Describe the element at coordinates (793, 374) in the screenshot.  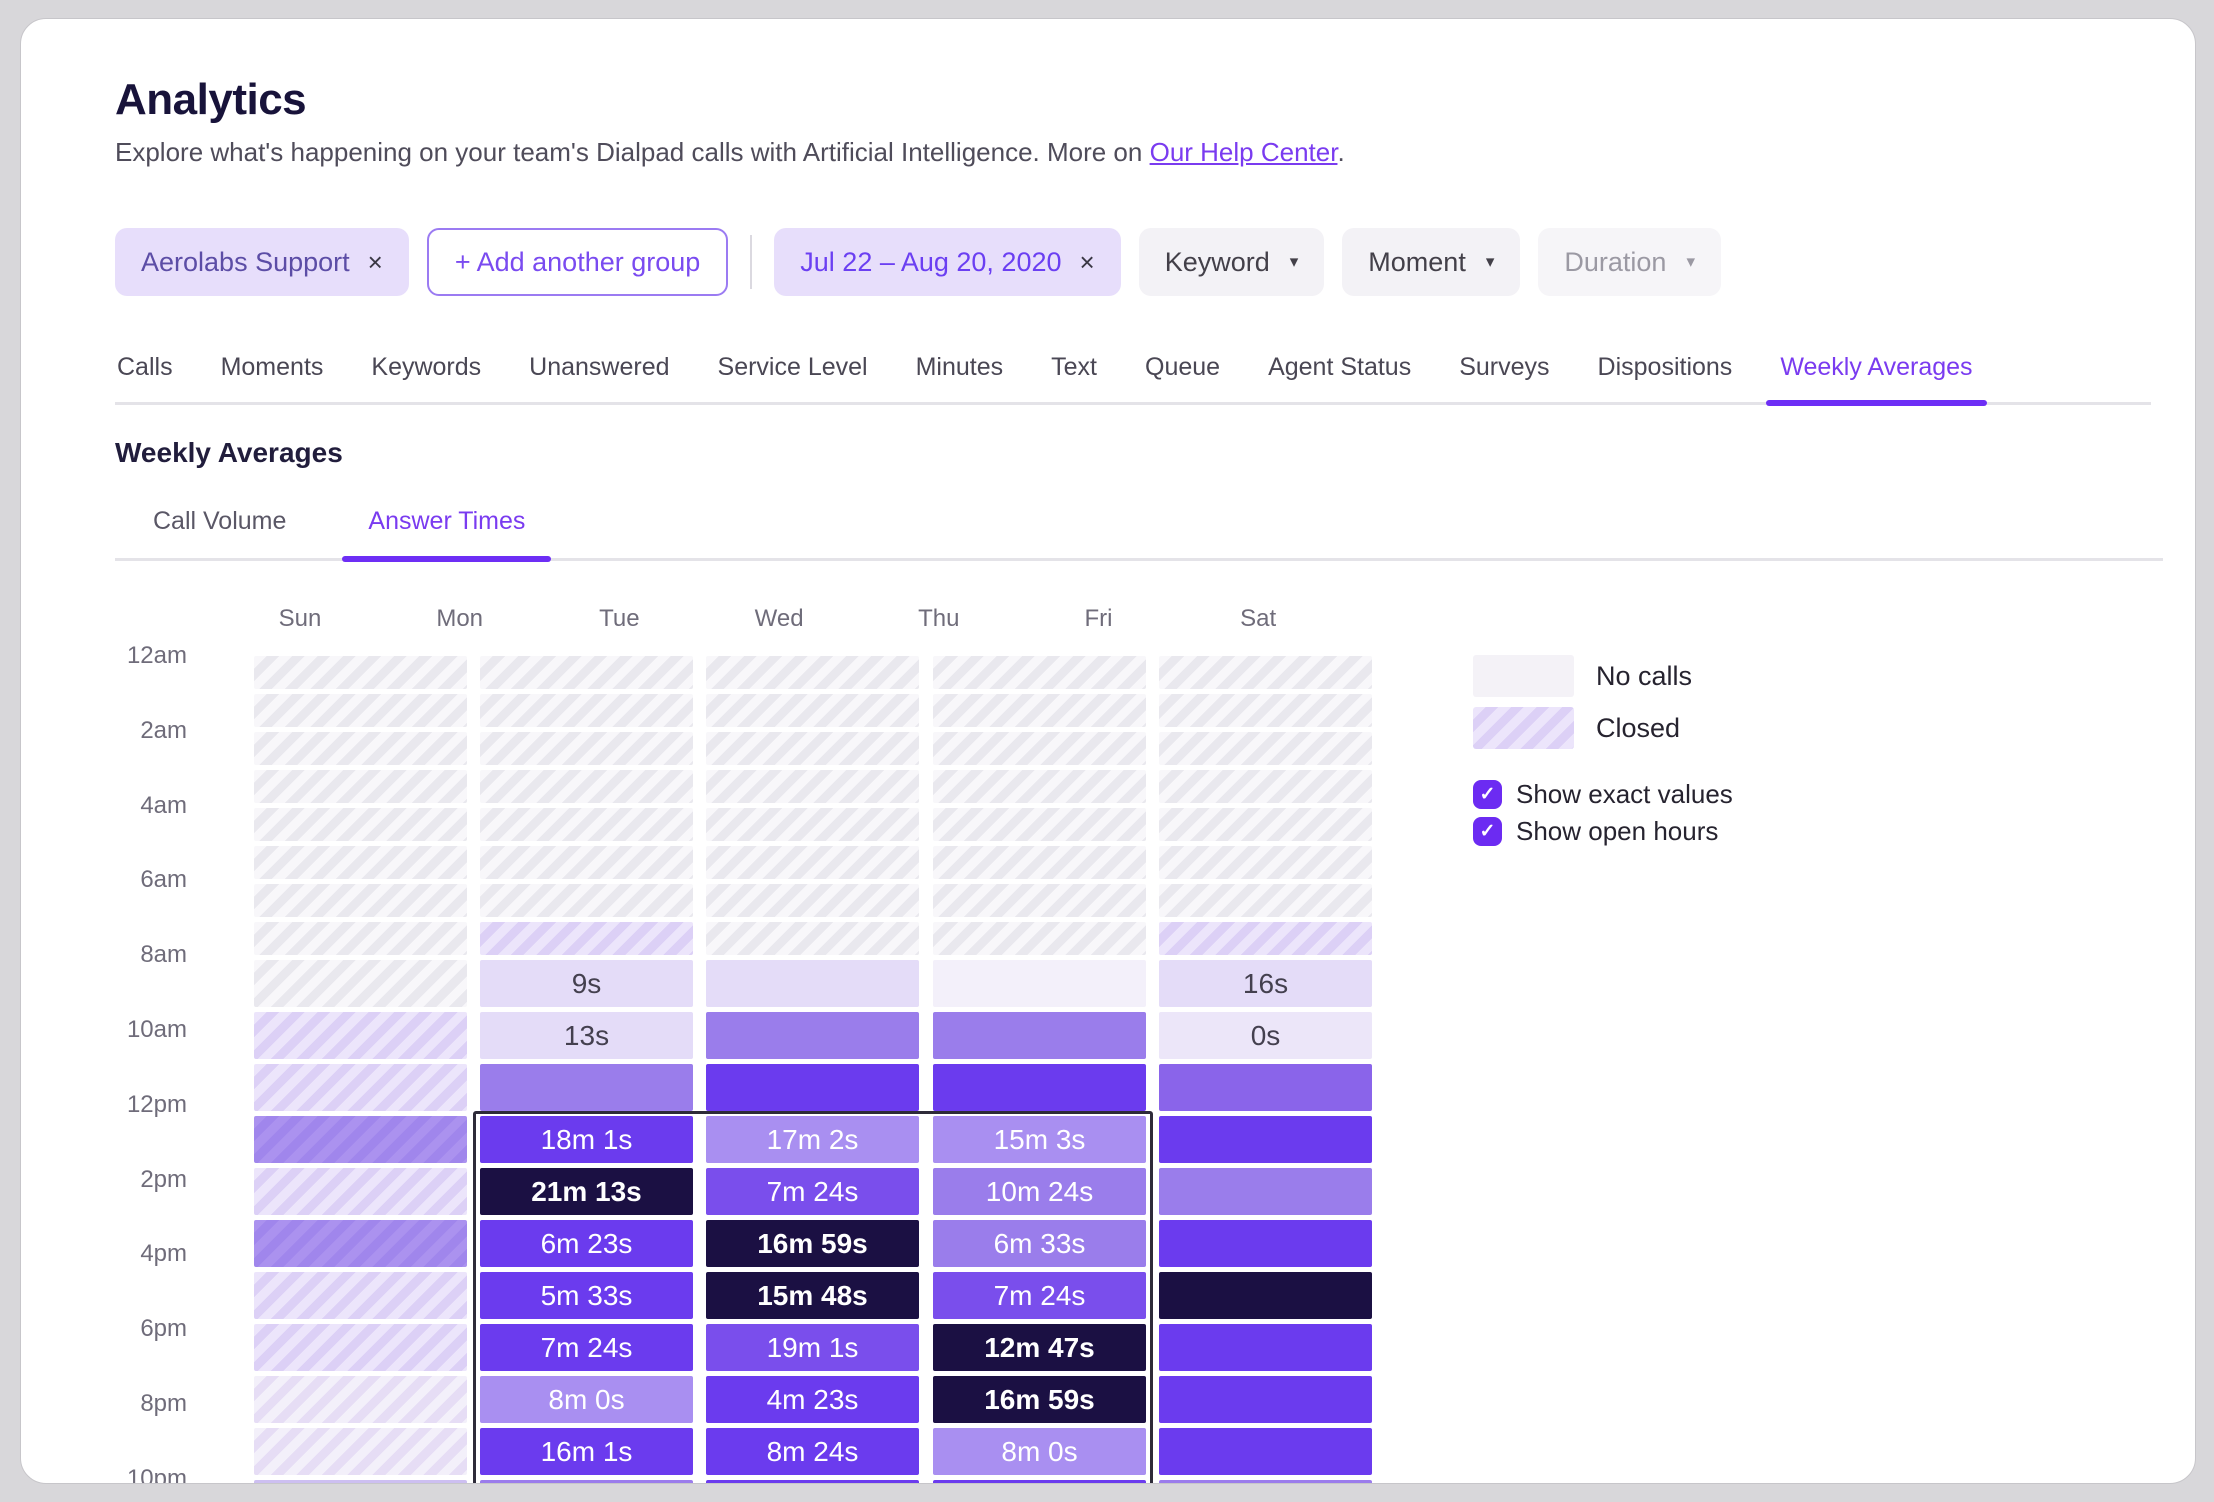
I see `tab-service-level: Service Level` at that location.